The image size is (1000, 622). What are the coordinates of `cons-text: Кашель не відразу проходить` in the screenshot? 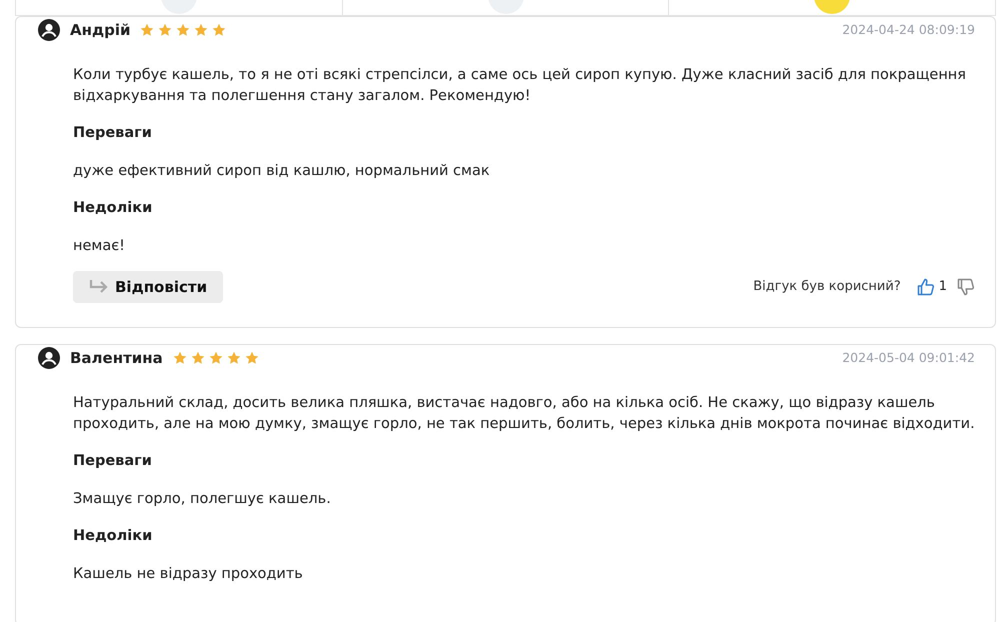 It's located at (188, 574).